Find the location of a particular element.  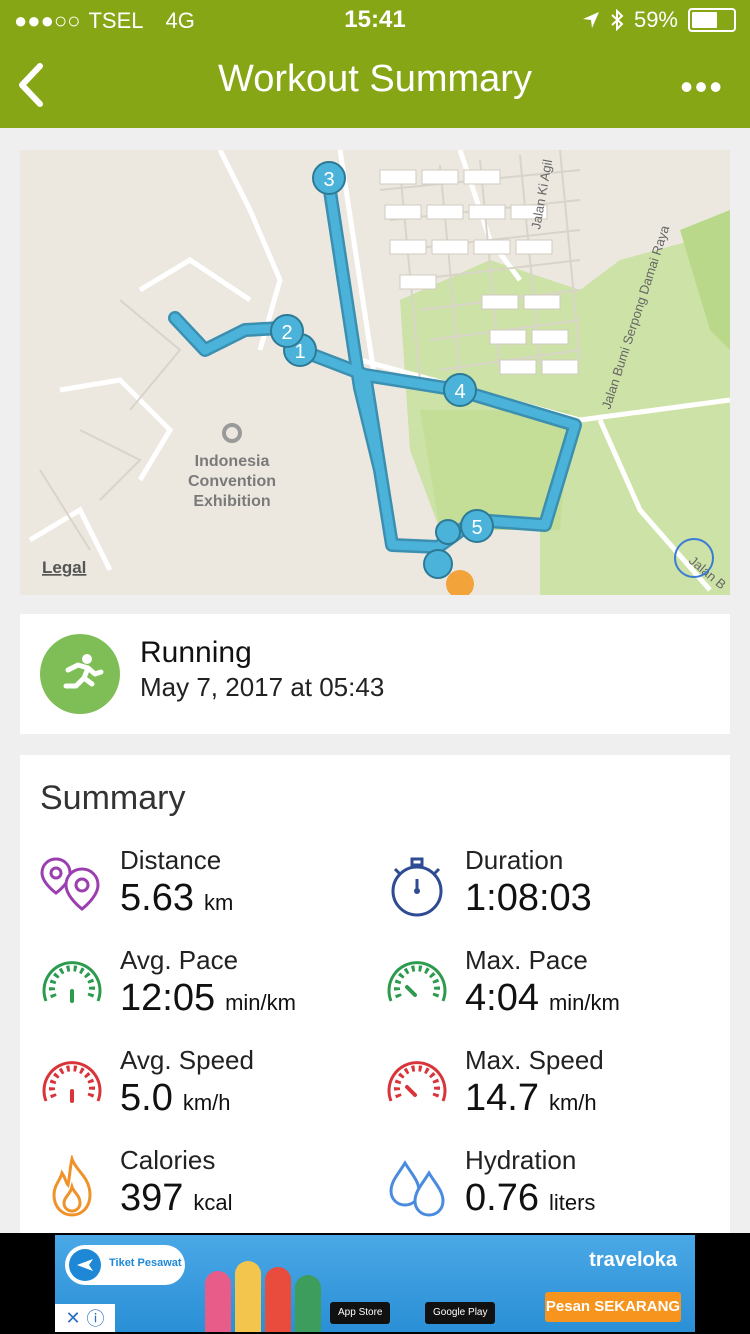

more-options-button: ••• is located at coordinates (702, 87).